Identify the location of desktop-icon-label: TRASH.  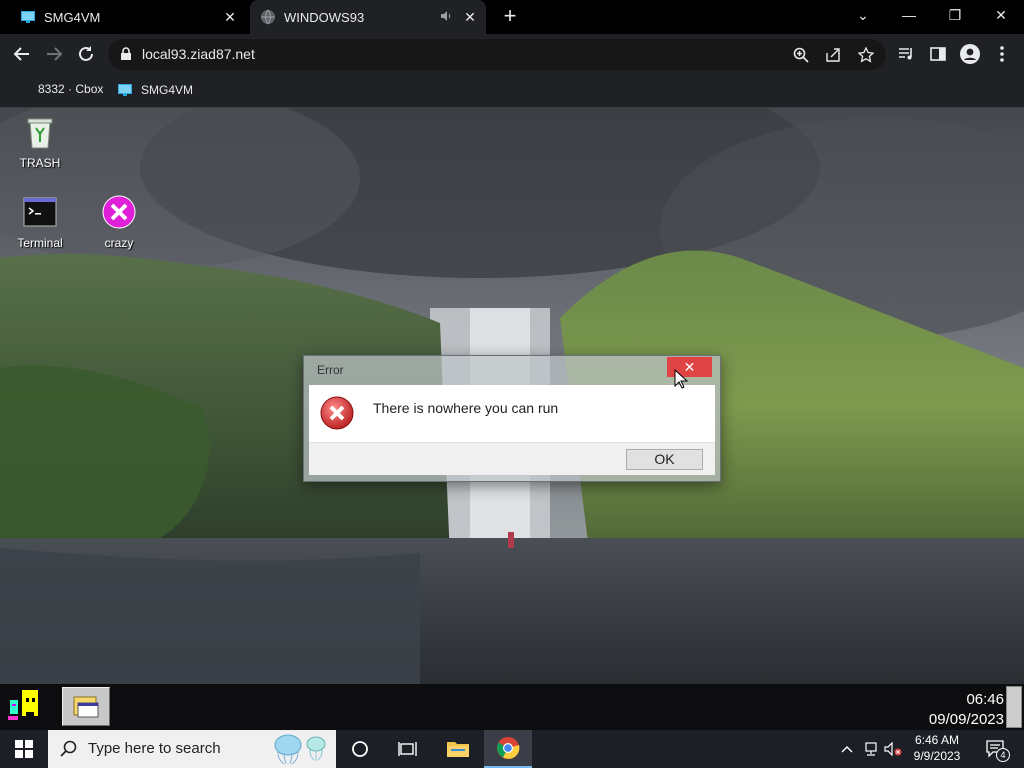
(40, 163).